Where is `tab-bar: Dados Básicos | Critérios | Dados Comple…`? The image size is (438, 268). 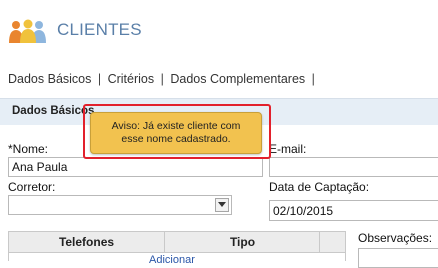
tab-bar: Dados Básicos | Critérios | Dados Comple… is located at coordinates (163, 79).